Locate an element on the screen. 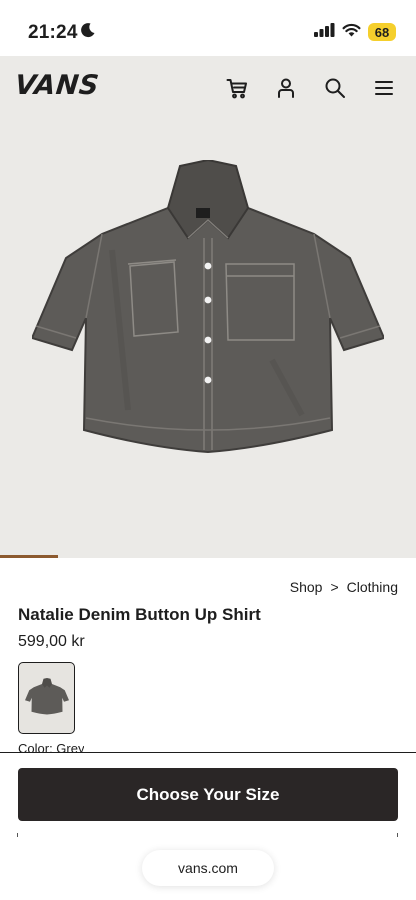 The width and height of the screenshot is (416, 900). cart-icon is located at coordinates (237, 90).